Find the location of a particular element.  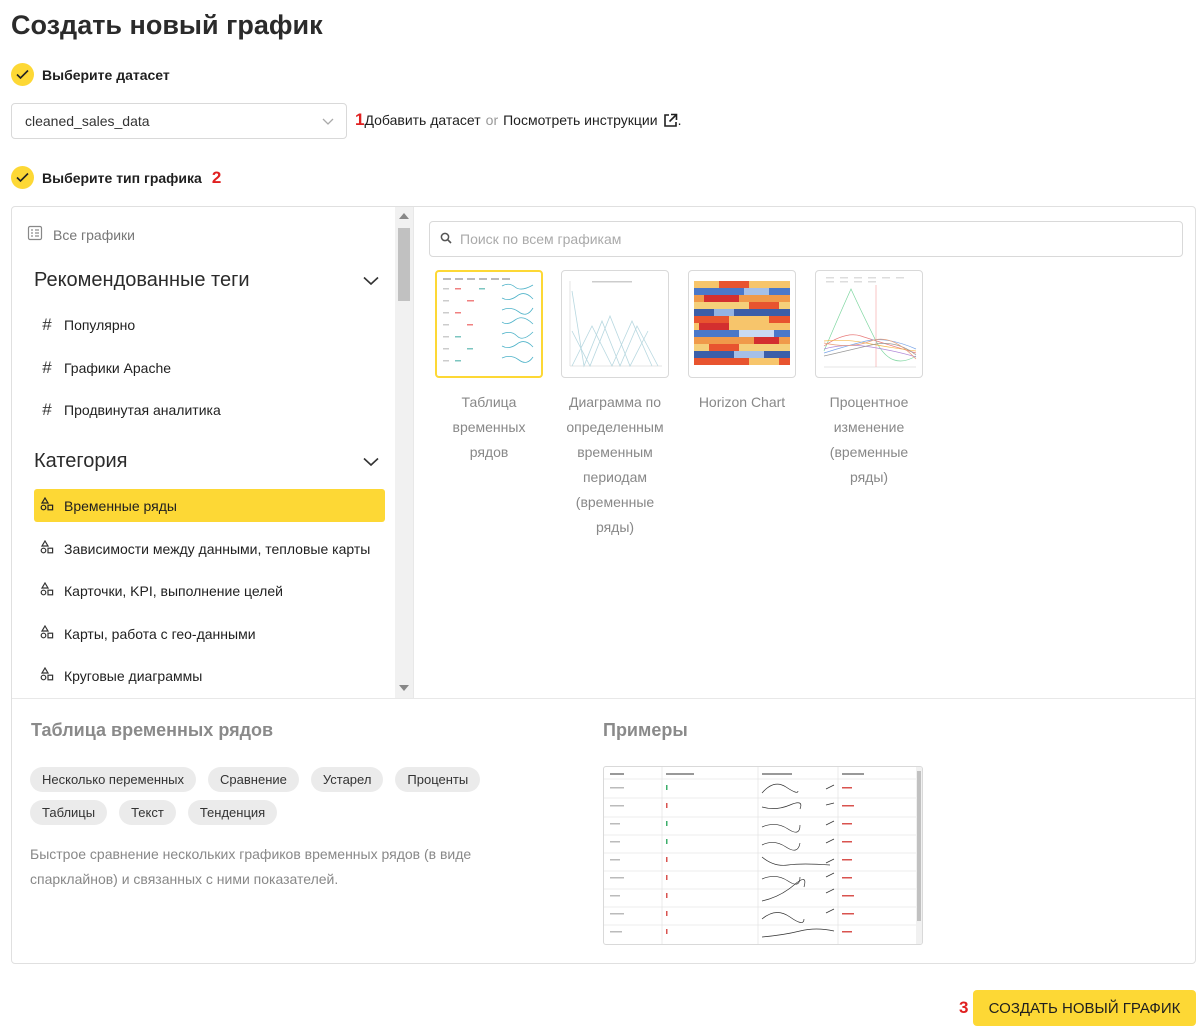

dataset-select: cleaned_sales_data is located at coordinates (179, 121).